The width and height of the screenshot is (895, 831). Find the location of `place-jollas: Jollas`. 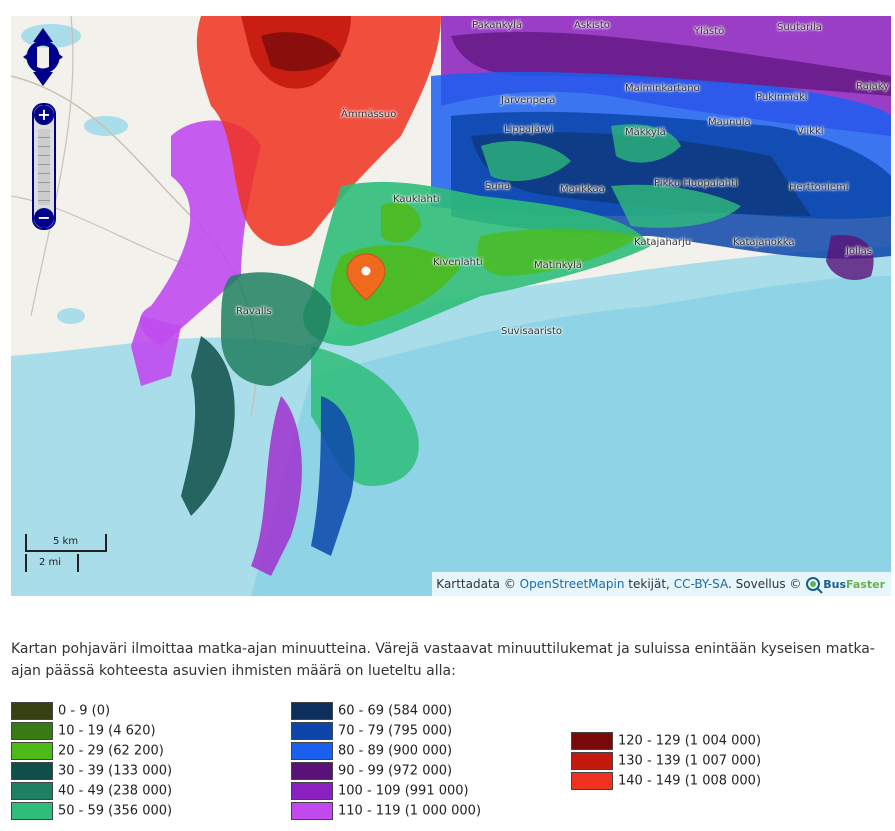

place-jollas: Jollas is located at coordinates (859, 251).